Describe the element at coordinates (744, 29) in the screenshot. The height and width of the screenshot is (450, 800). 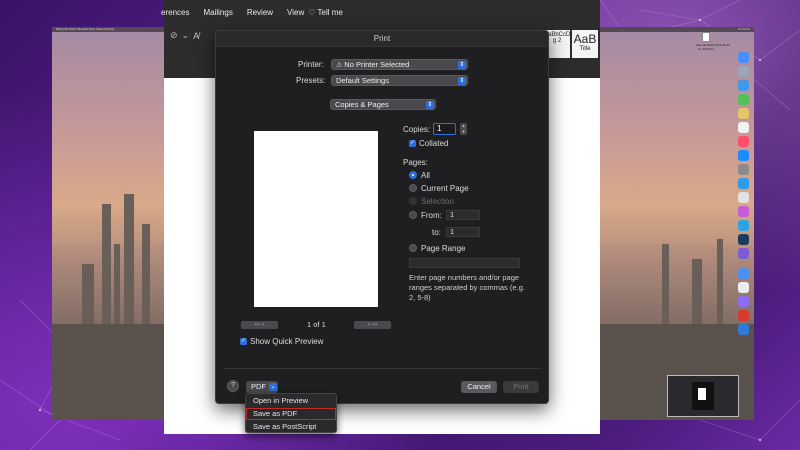
I see `menubar-clock: Fri 10:11` at that location.